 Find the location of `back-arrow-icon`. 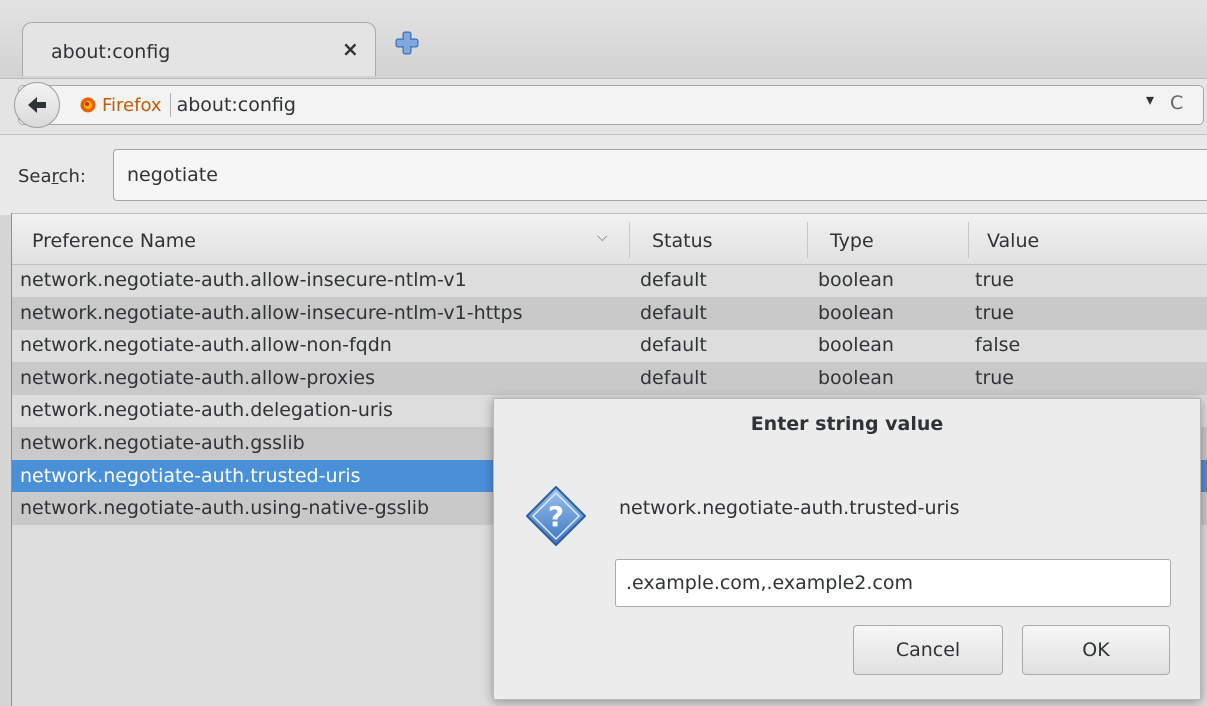

back-arrow-icon is located at coordinates (37, 105).